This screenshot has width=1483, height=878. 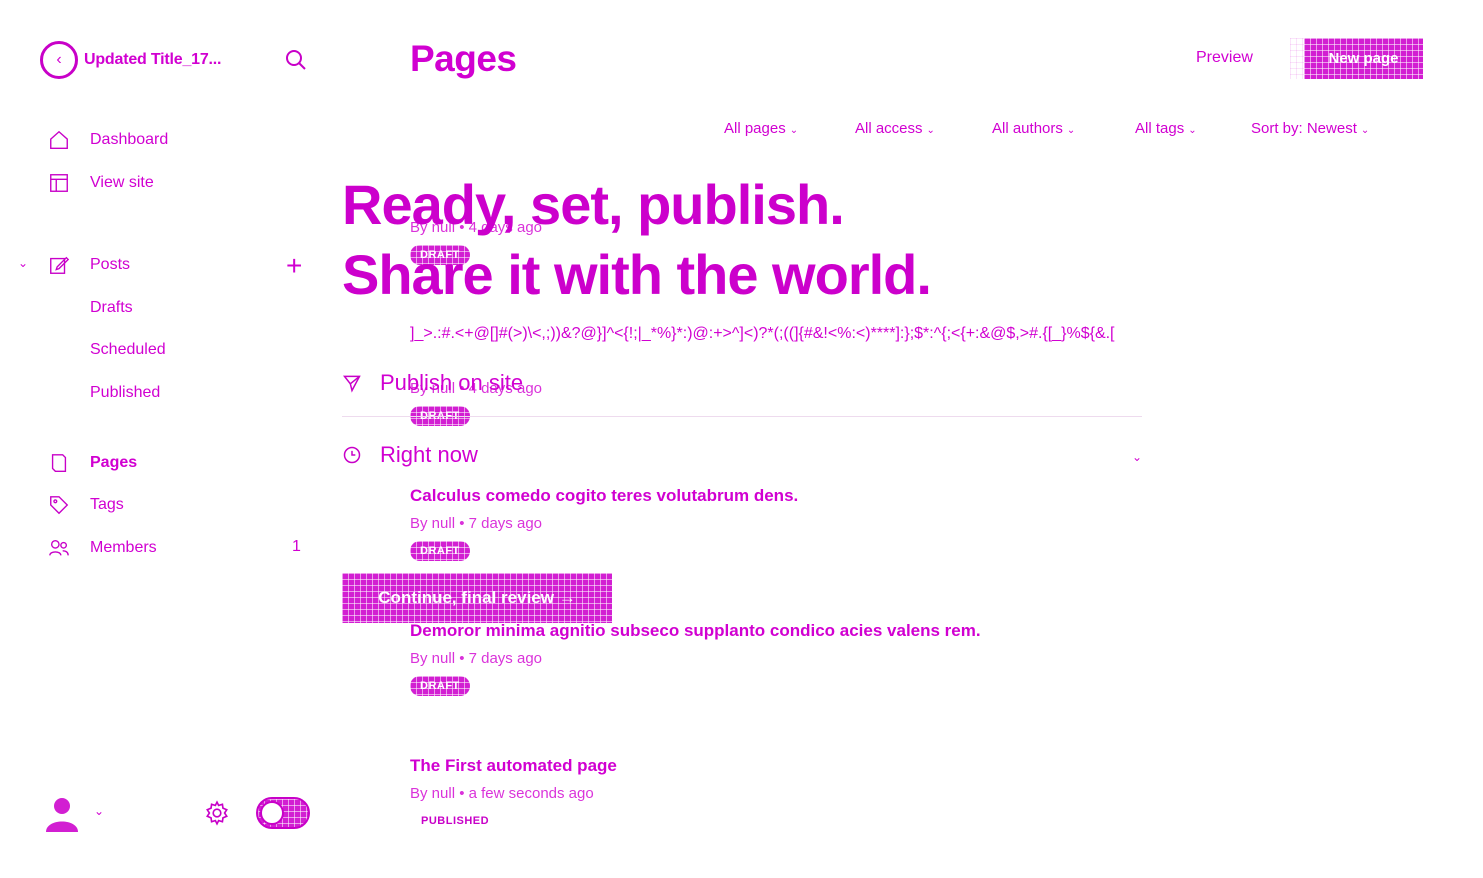 I want to click on nav-tags-label: Tags, so click(x=107, y=504).